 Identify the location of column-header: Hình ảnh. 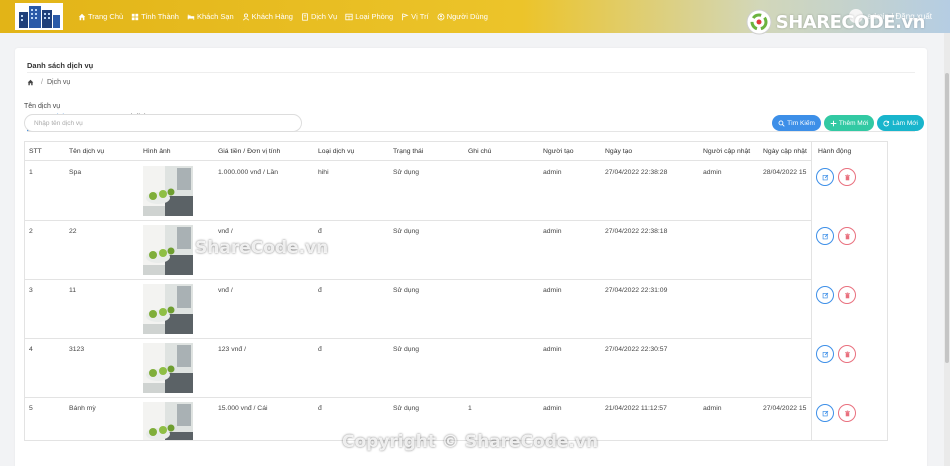
(157, 151).